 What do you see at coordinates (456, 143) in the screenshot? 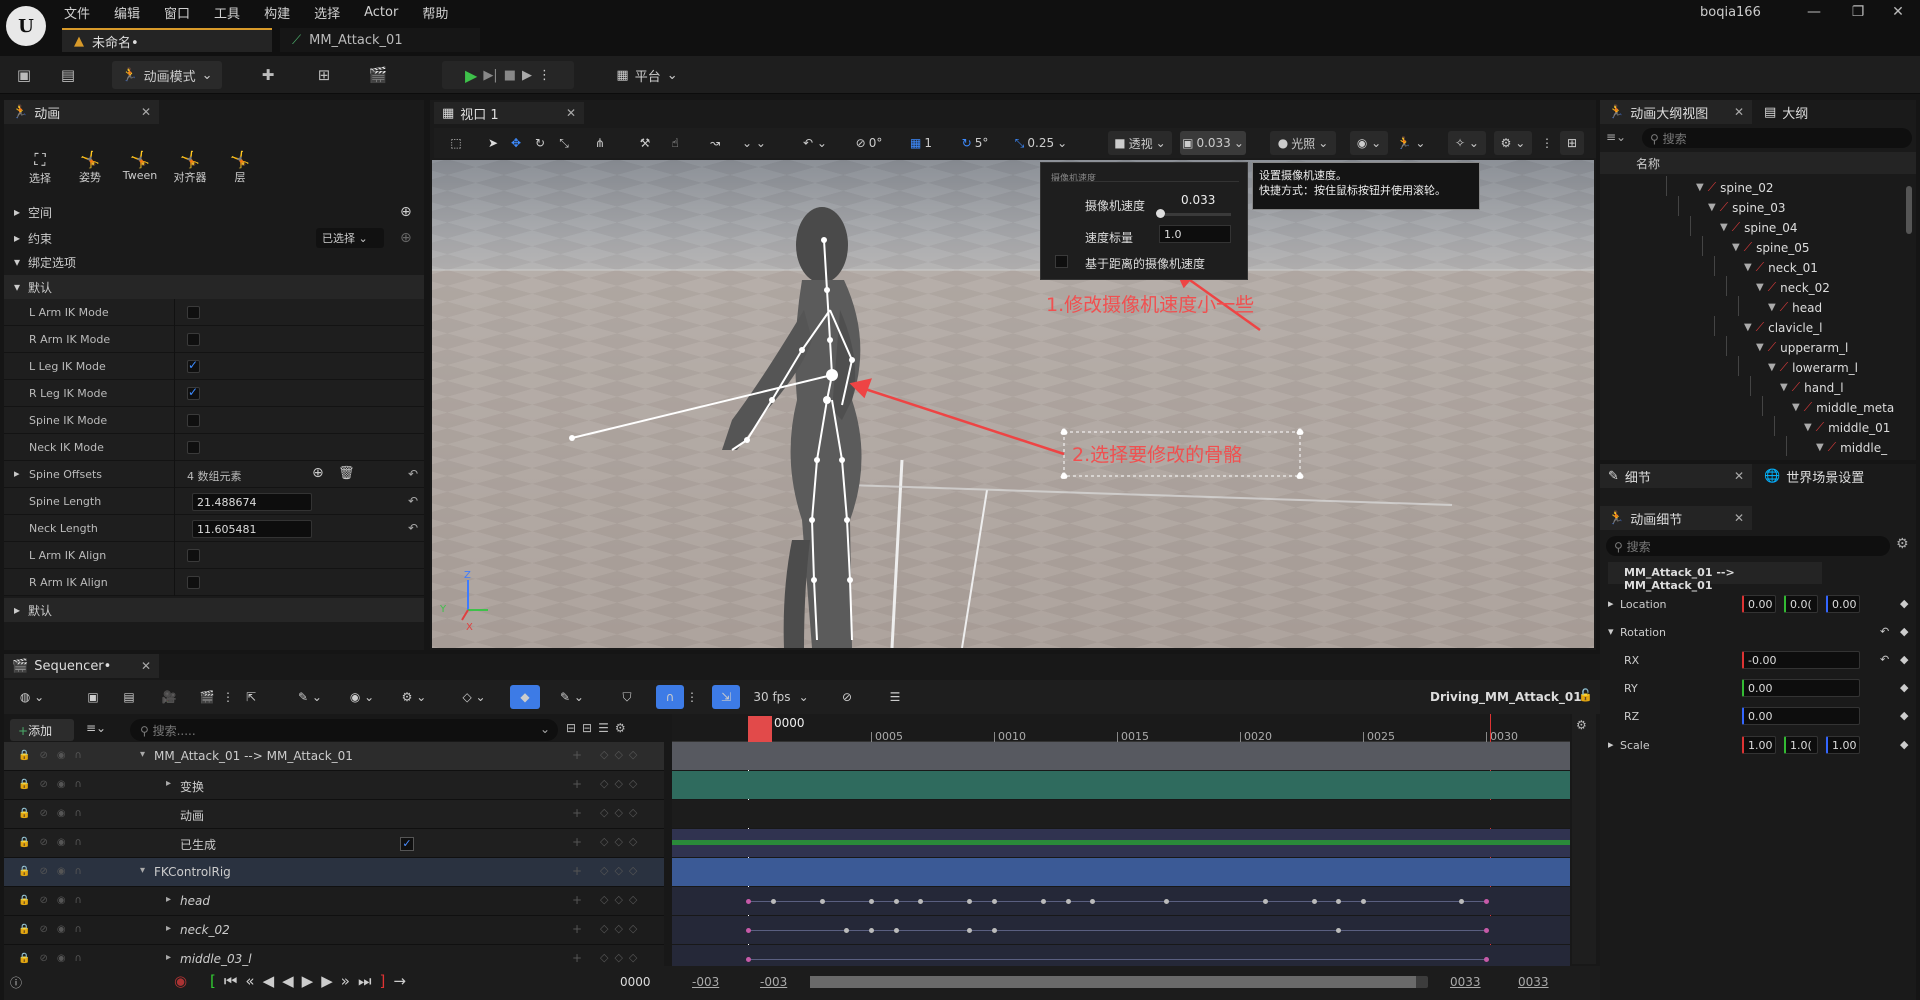
I see `select-mode-icon: ⬚` at bounding box center [456, 143].